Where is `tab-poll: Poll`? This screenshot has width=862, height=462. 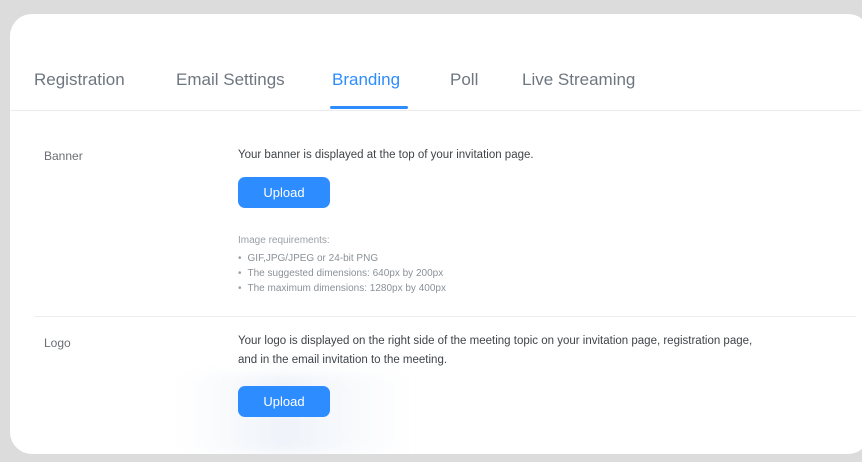 tab-poll: Poll is located at coordinates (464, 80).